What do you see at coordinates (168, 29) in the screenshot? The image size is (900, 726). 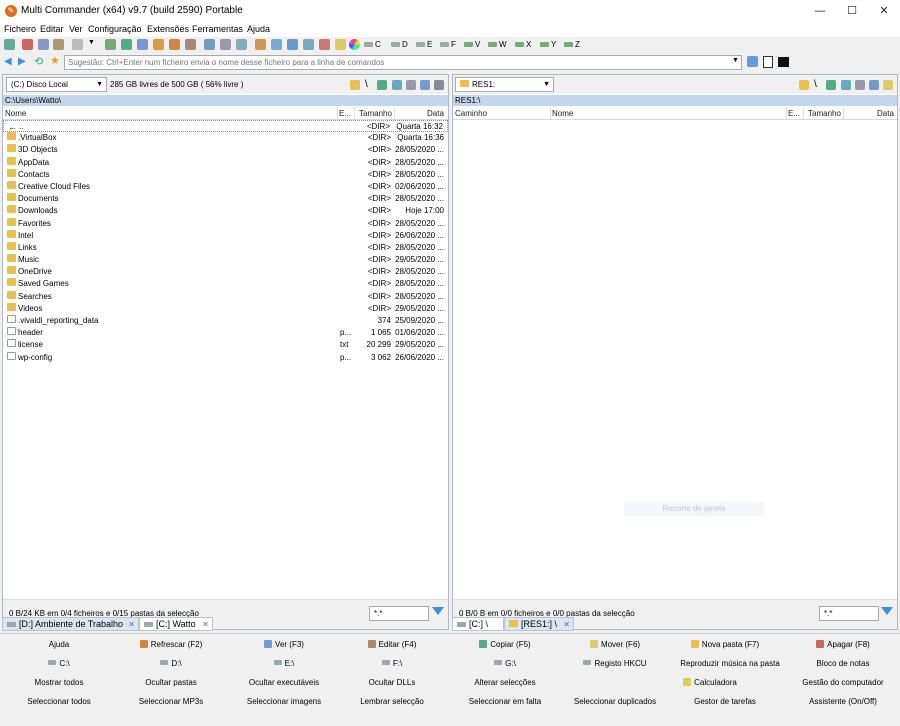 I see `menu-extensions: Extensões` at bounding box center [168, 29].